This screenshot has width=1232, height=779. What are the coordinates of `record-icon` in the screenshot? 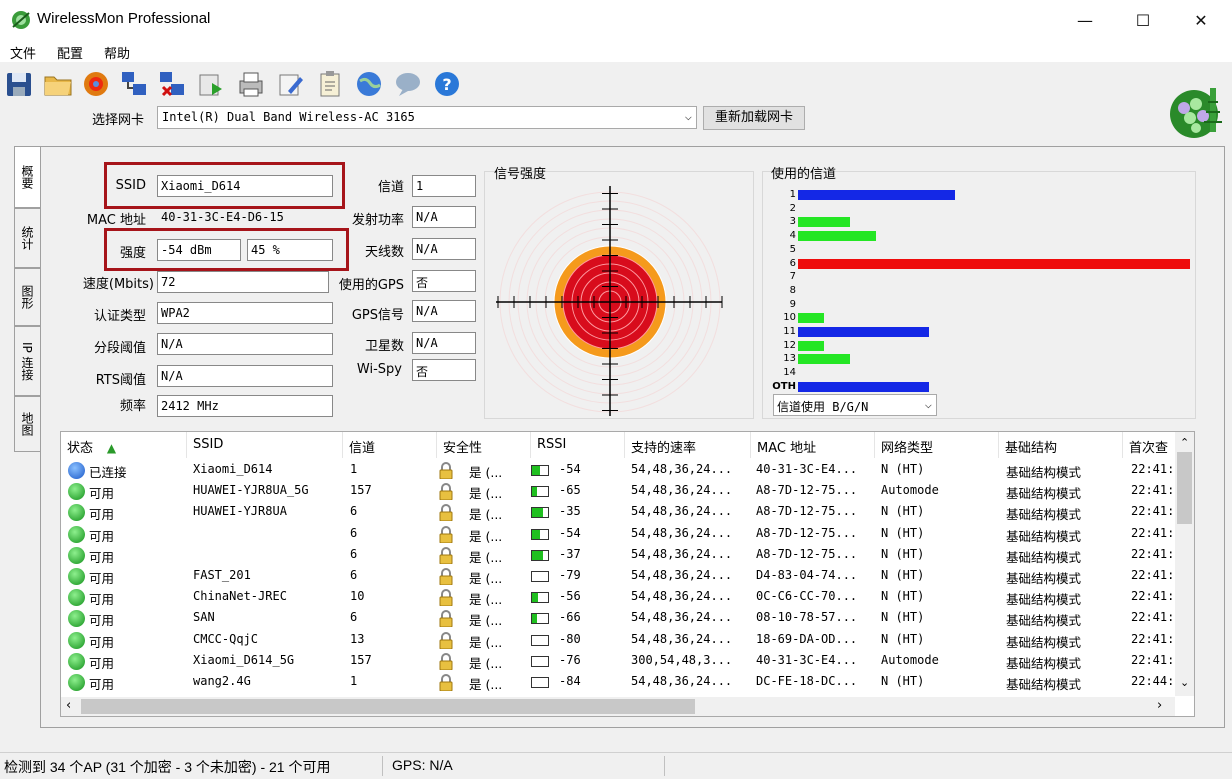 It's located at (96, 84).